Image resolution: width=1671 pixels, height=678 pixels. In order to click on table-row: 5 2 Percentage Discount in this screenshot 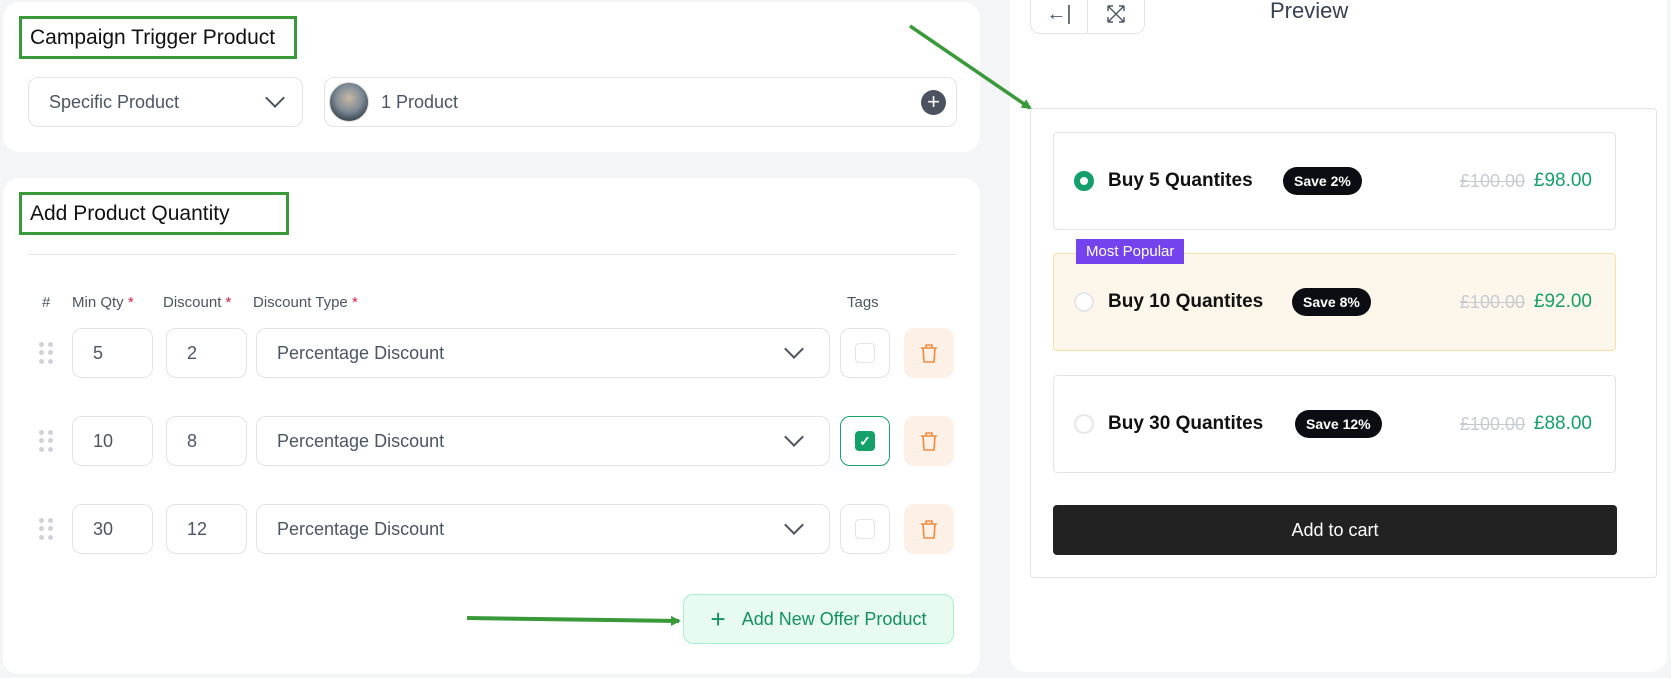, I will do `click(491, 353)`.